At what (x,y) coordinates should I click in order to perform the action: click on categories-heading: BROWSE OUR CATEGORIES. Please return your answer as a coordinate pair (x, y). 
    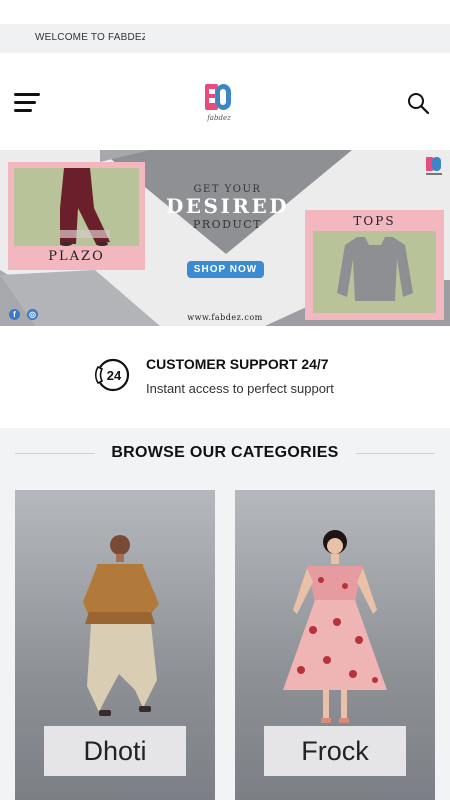
    Looking at the image, I should click on (225, 452).